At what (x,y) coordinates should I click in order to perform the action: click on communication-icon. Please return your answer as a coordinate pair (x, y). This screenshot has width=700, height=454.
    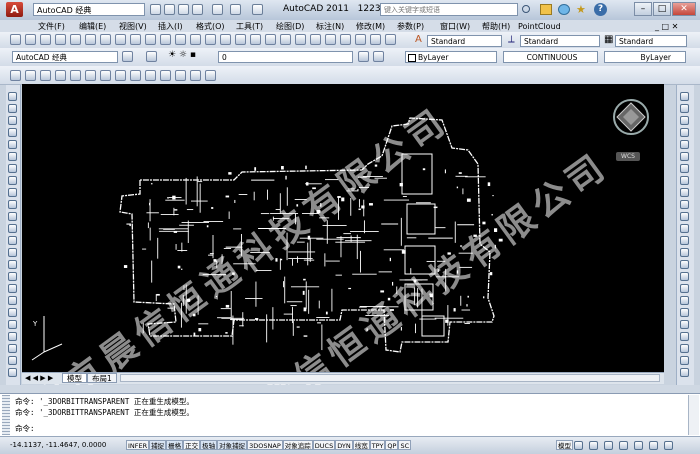
    Looking at the image, I should click on (564, 9).